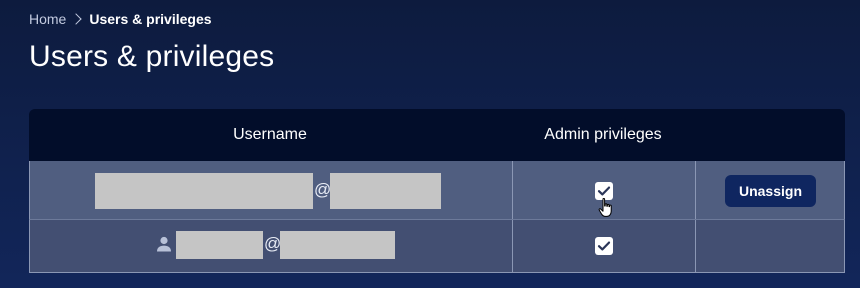  Describe the element at coordinates (76, 19) in the screenshot. I see `chevron-right-icon` at that location.